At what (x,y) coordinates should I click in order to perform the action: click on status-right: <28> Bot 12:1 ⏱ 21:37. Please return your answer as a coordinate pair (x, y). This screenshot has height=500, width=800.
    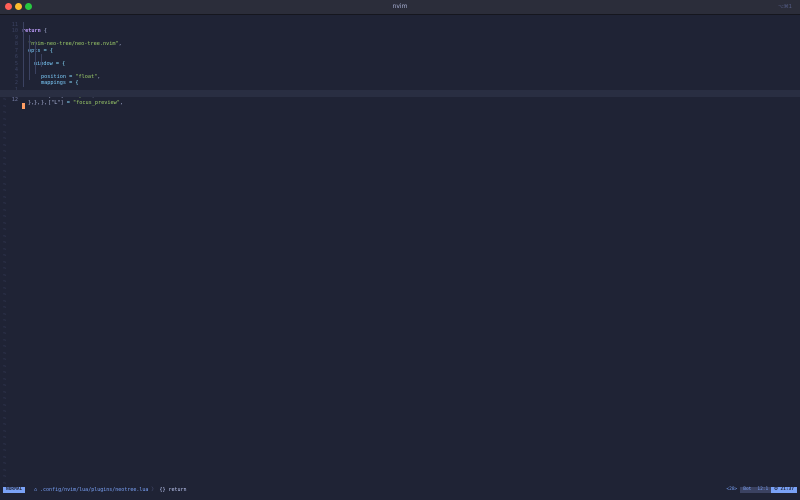
    Looking at the image, I should click on (760, 490).